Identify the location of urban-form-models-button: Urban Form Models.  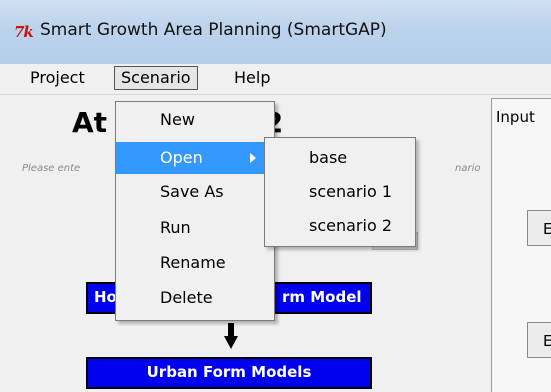
(229, 373).